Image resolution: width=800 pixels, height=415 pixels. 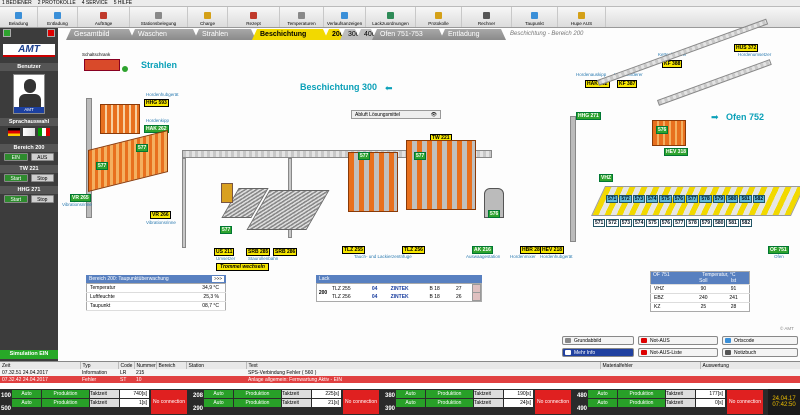 I want to click on user-avatar: AMT, so click(x=29, y=94).